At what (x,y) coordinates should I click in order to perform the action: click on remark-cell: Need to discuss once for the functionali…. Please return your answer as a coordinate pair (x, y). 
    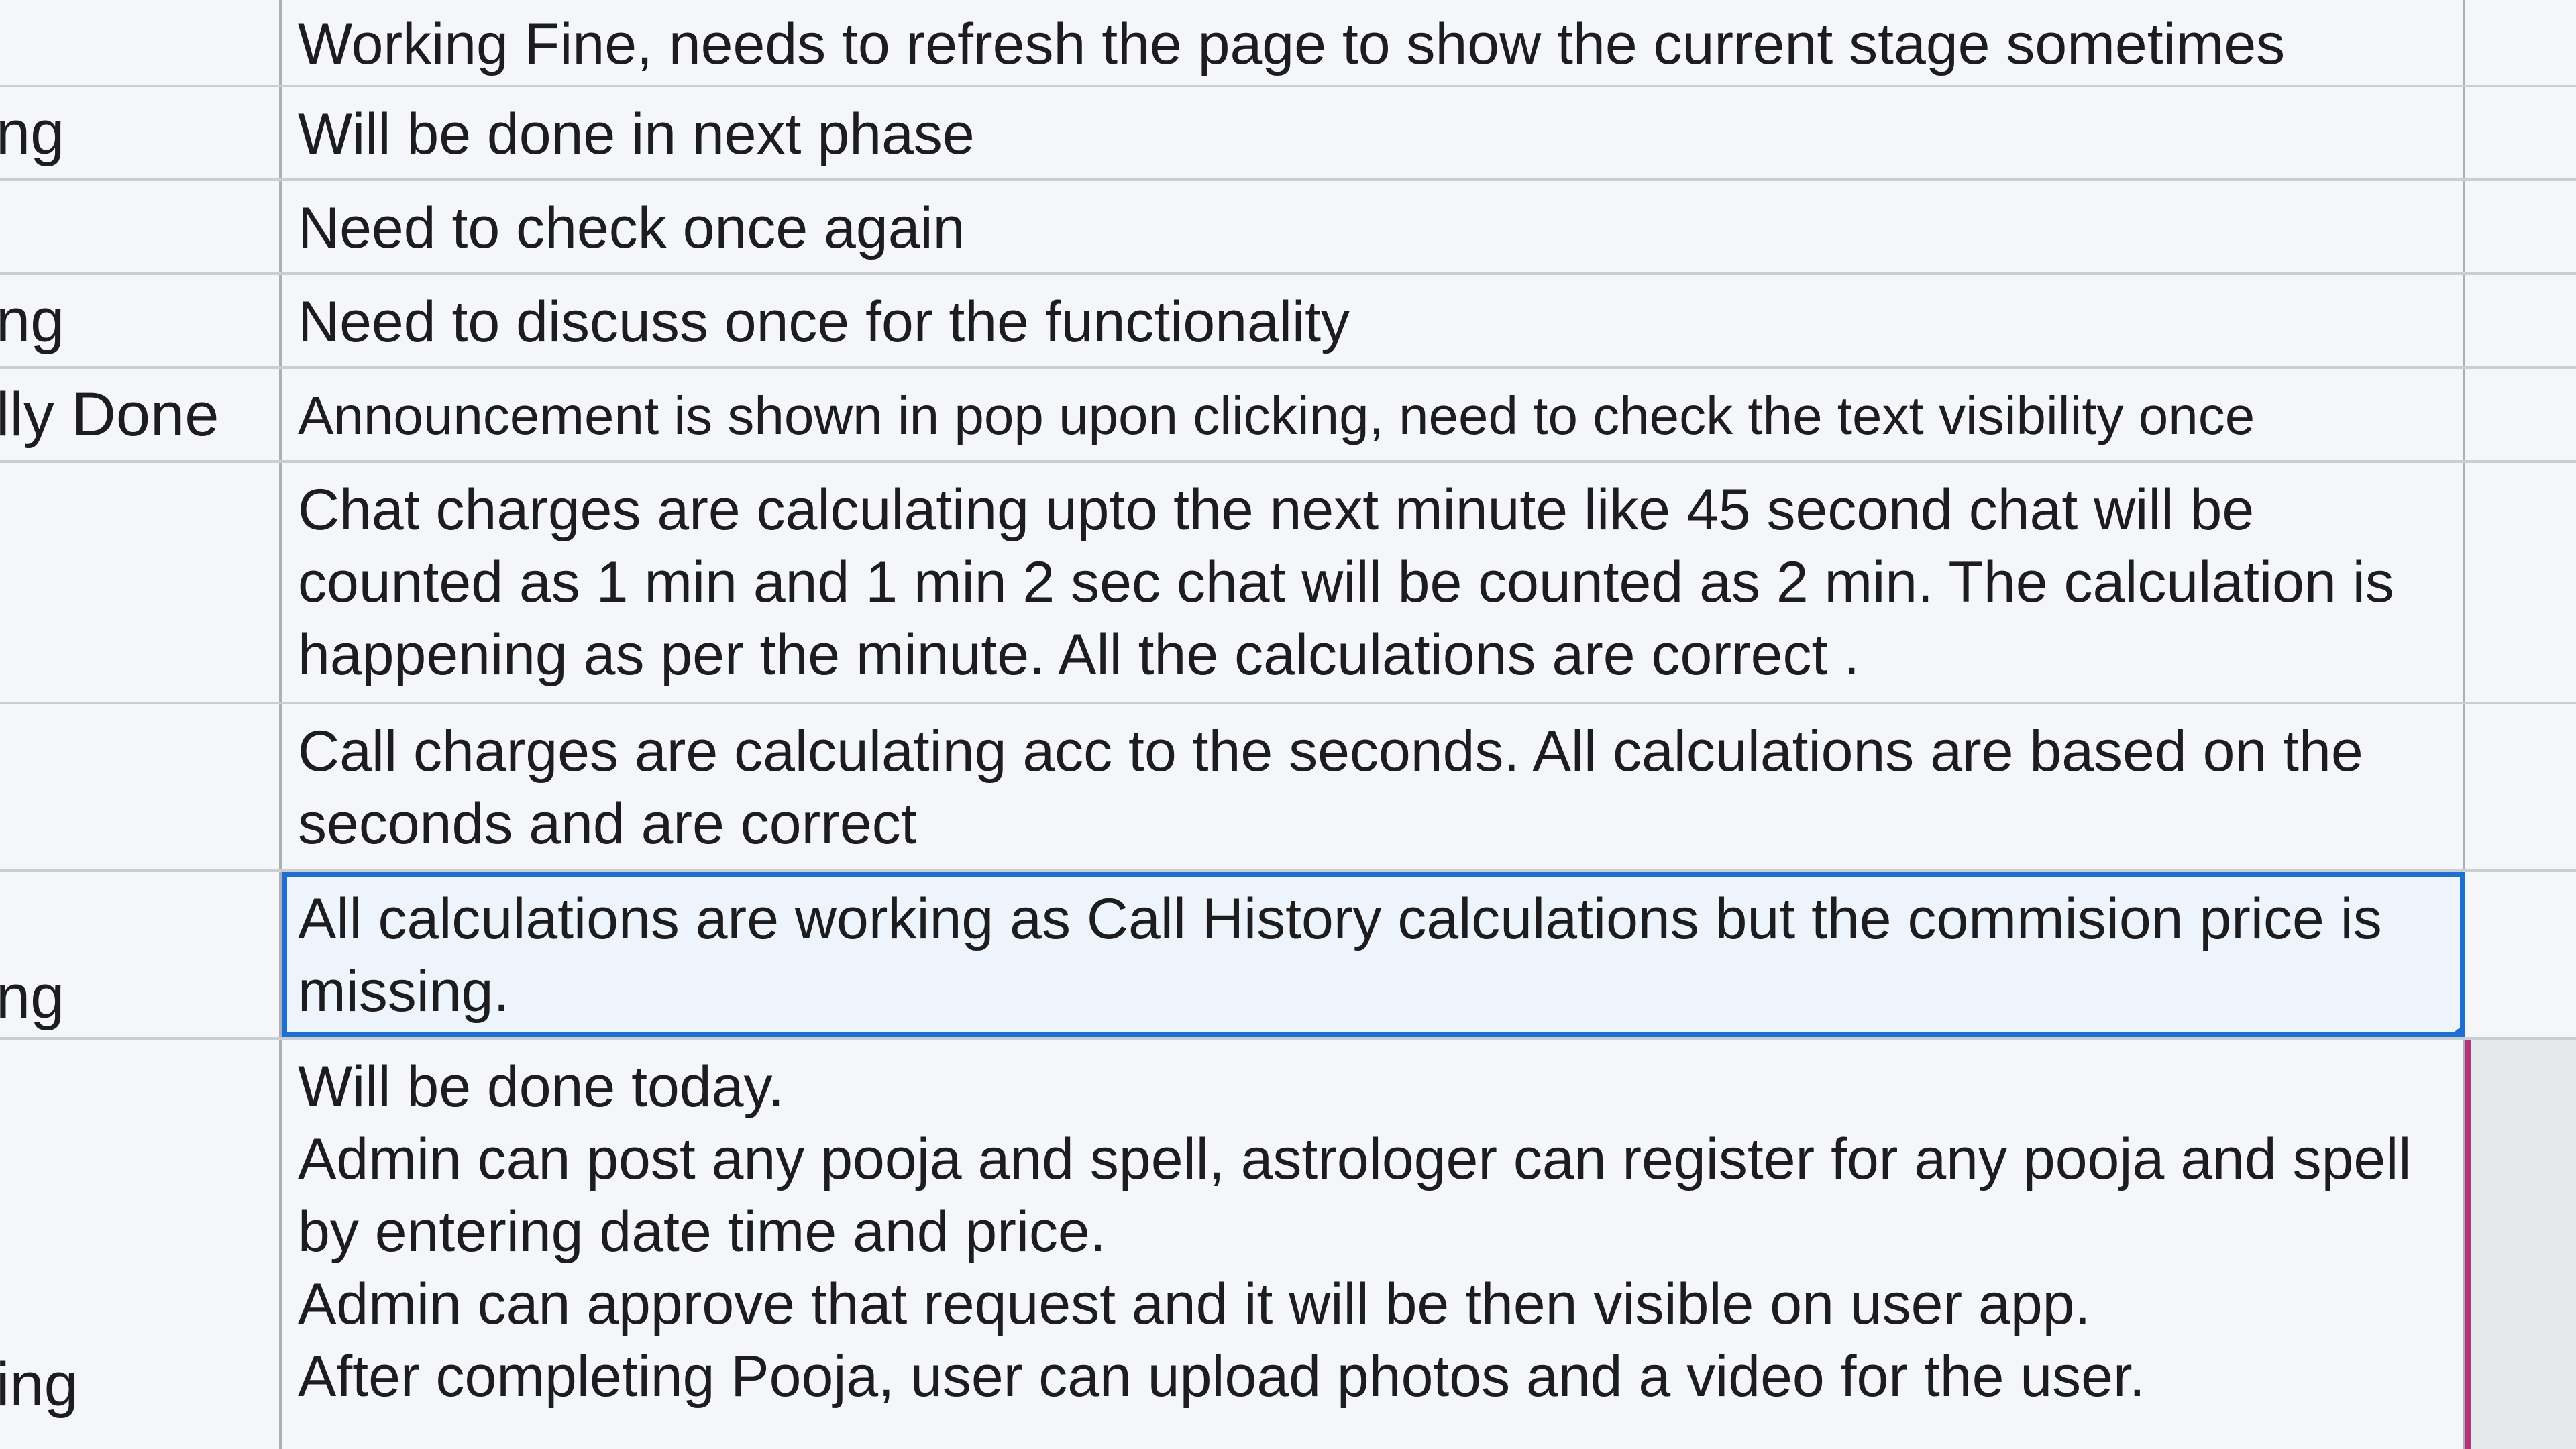
    Looking at the image, I should click on (1373, 320).